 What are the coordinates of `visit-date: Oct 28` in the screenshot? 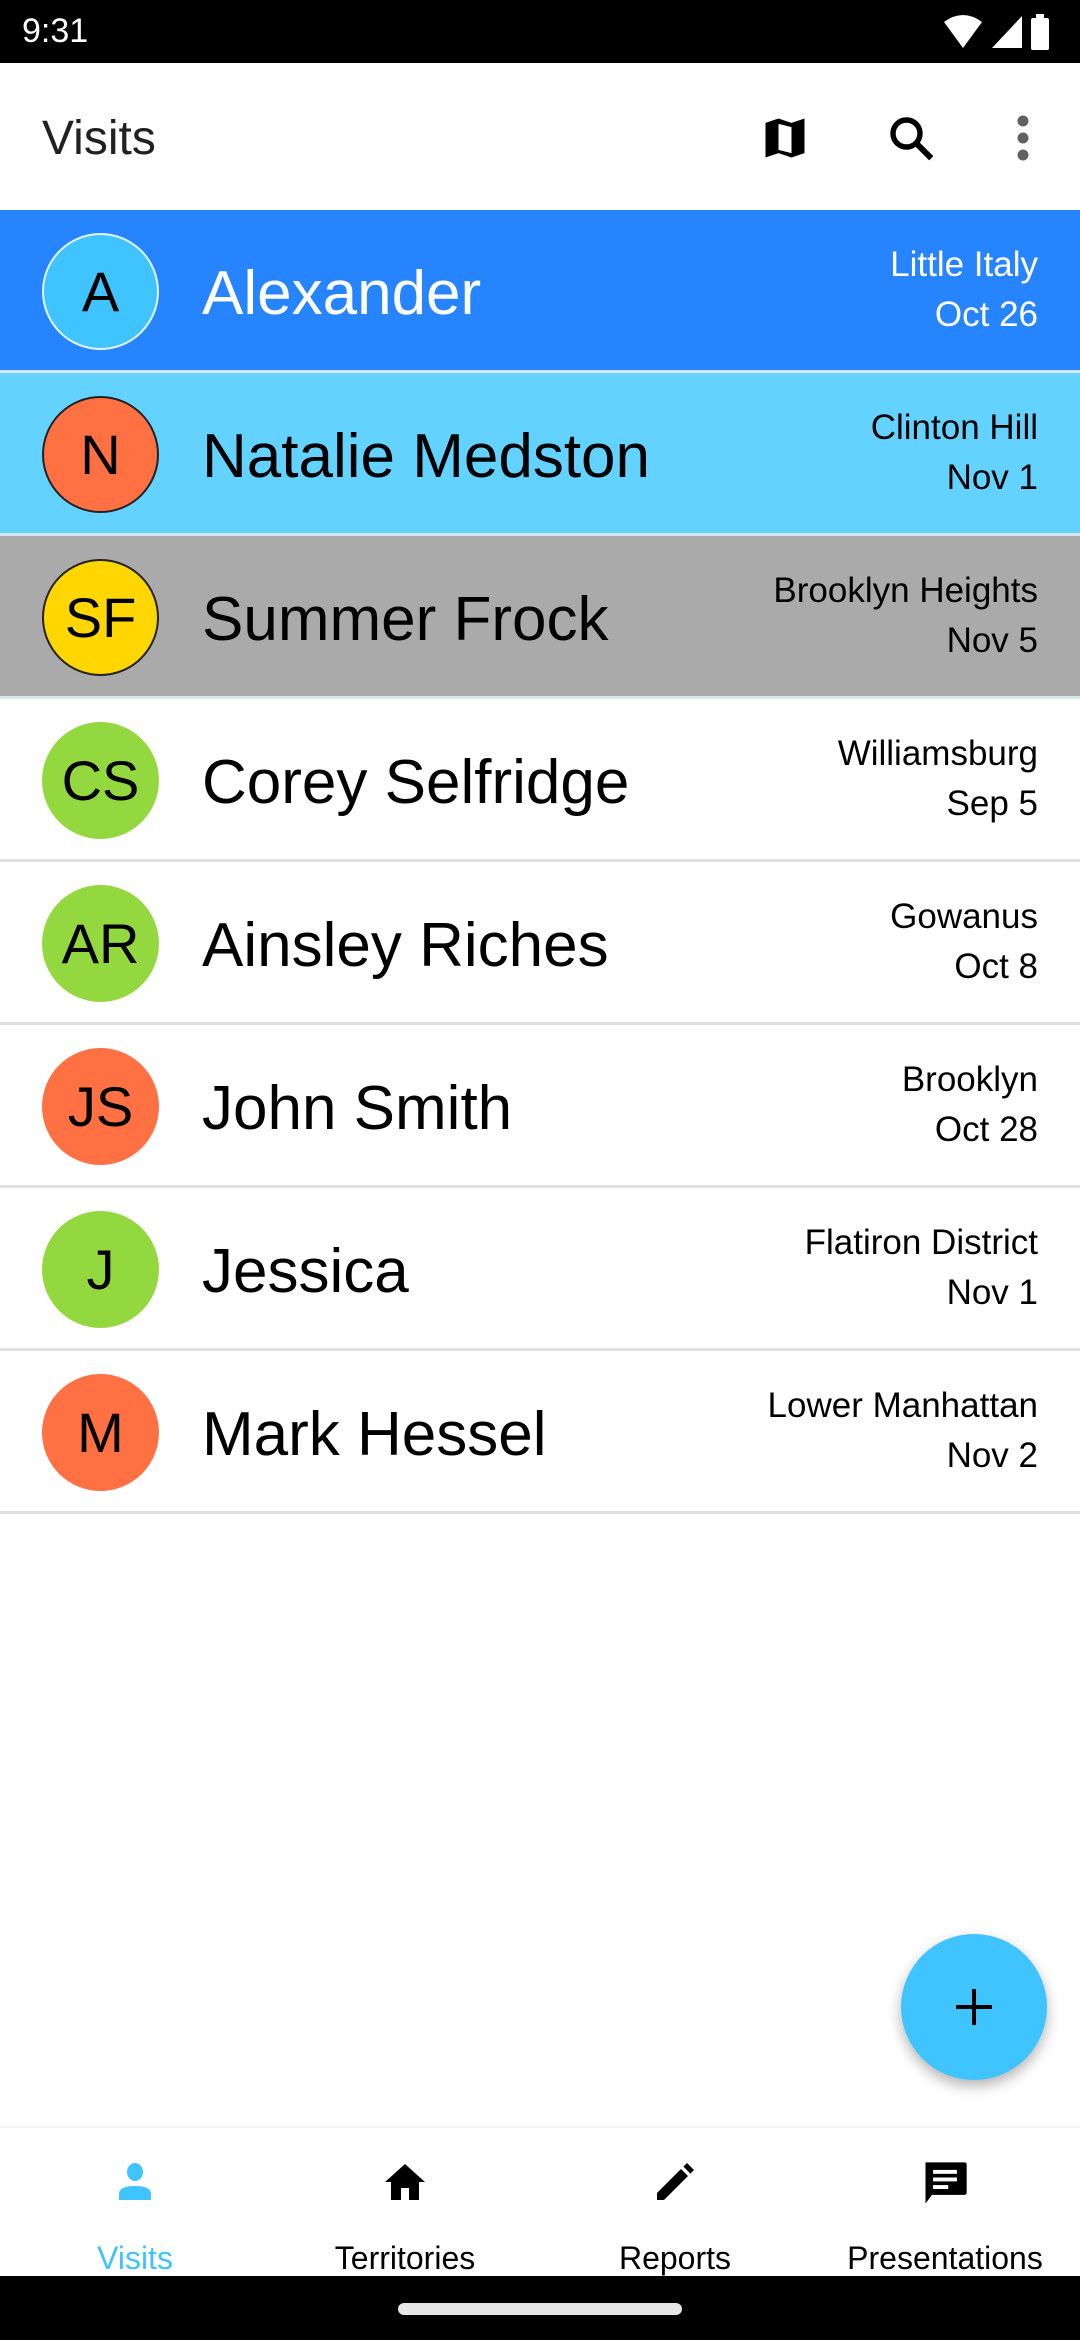 It's located at (986, 1129).